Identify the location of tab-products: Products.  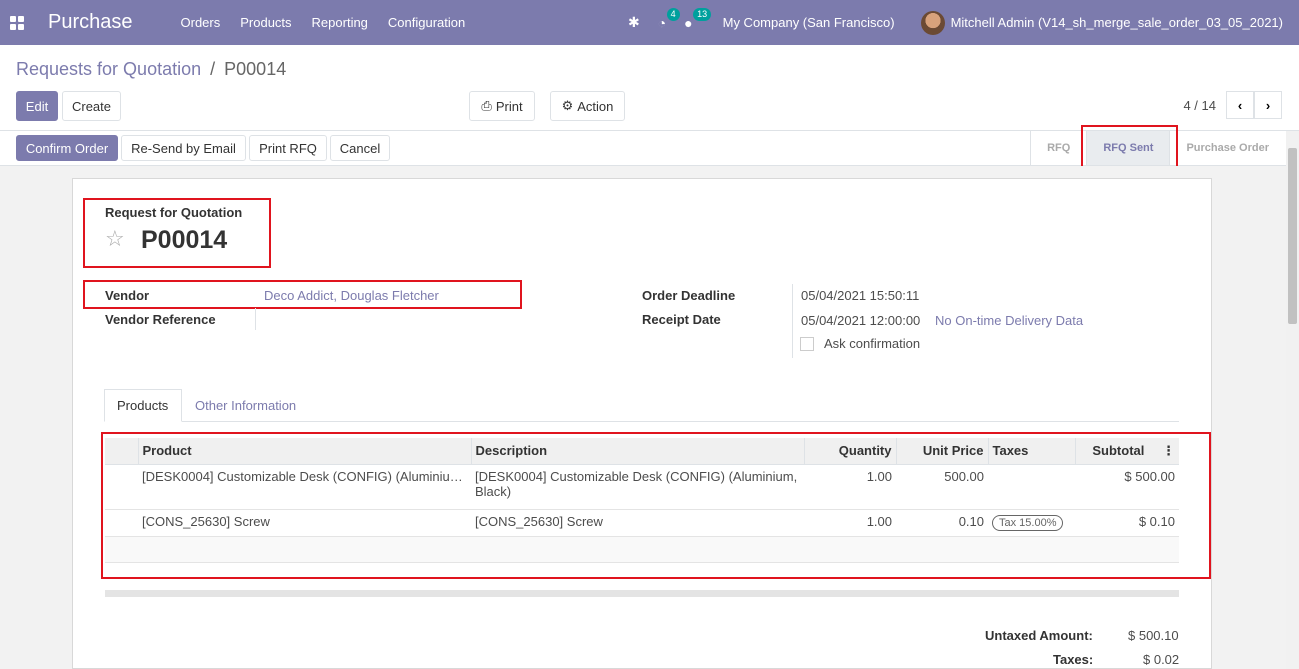
(143, 405).